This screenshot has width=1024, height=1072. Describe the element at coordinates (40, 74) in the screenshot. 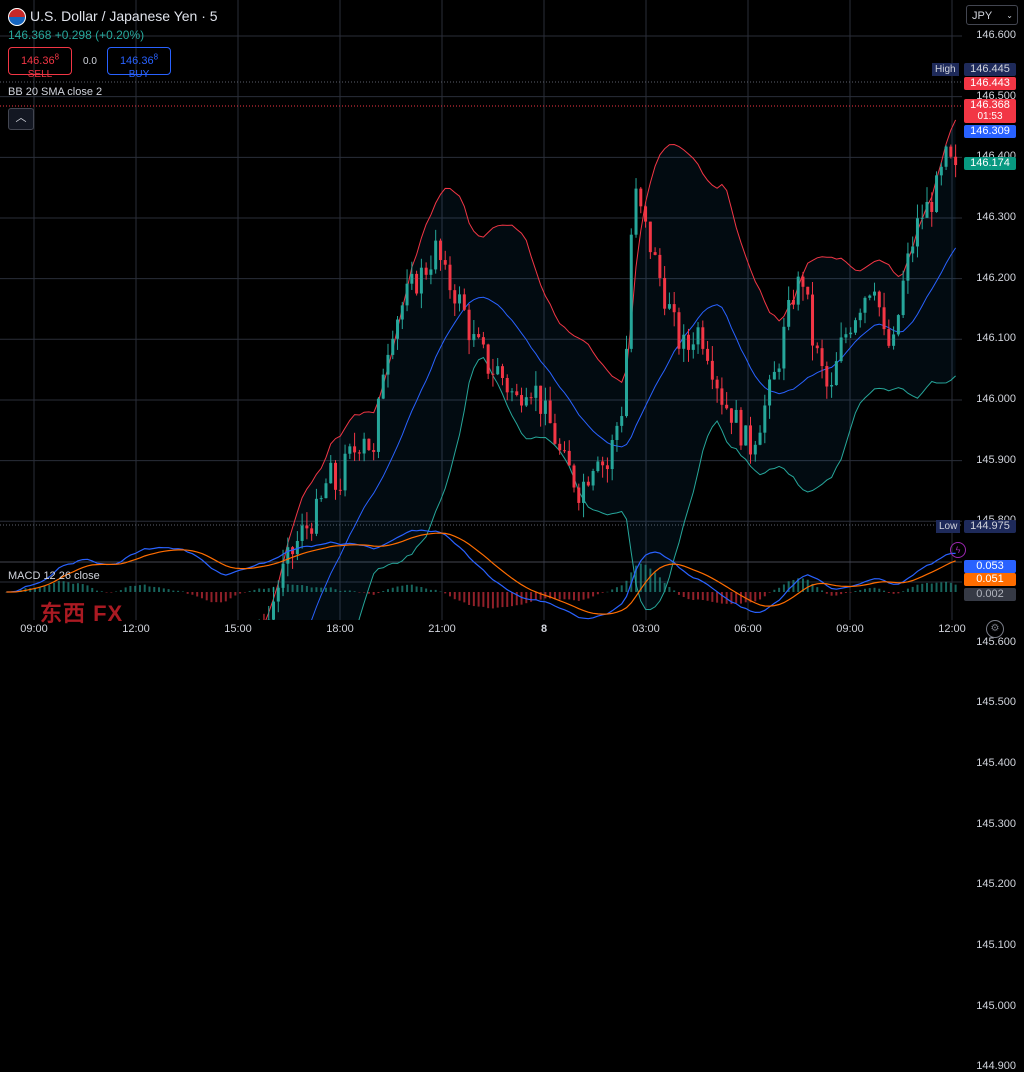

I see `sell-label: SELL` at that location.